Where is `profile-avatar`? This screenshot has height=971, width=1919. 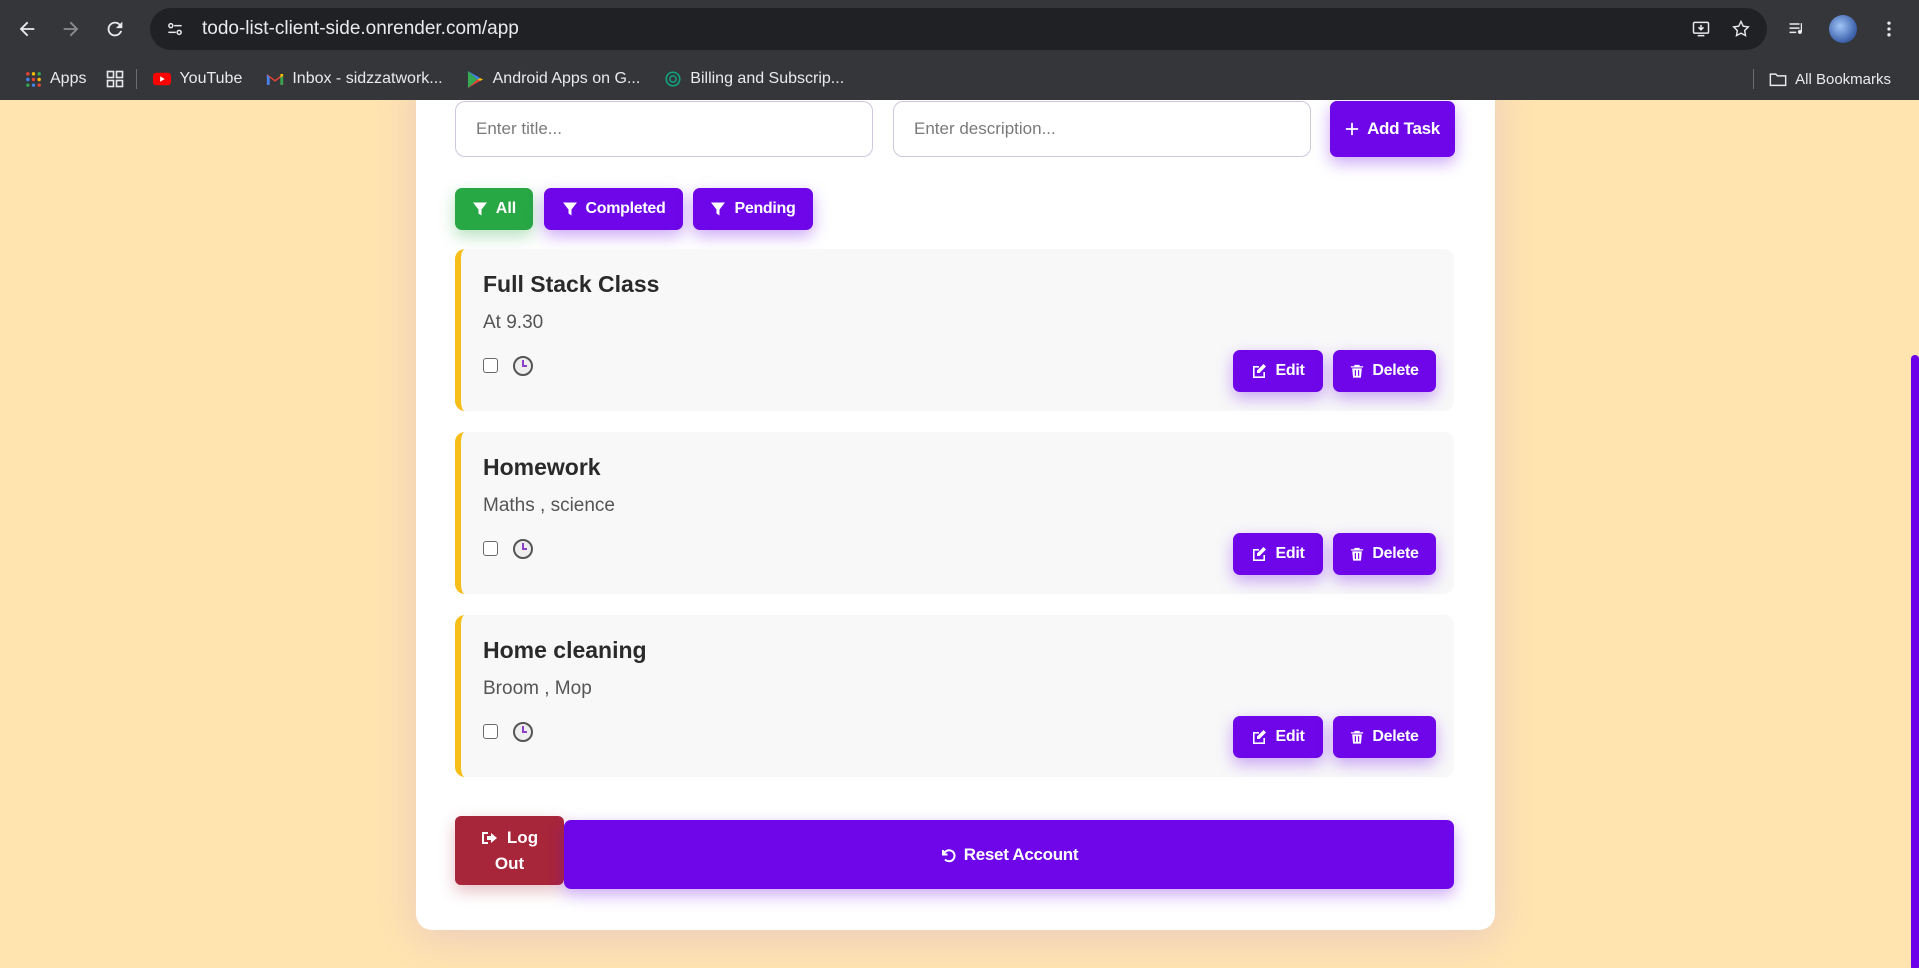
profile-avatar is located at coordinates (1843, 29).